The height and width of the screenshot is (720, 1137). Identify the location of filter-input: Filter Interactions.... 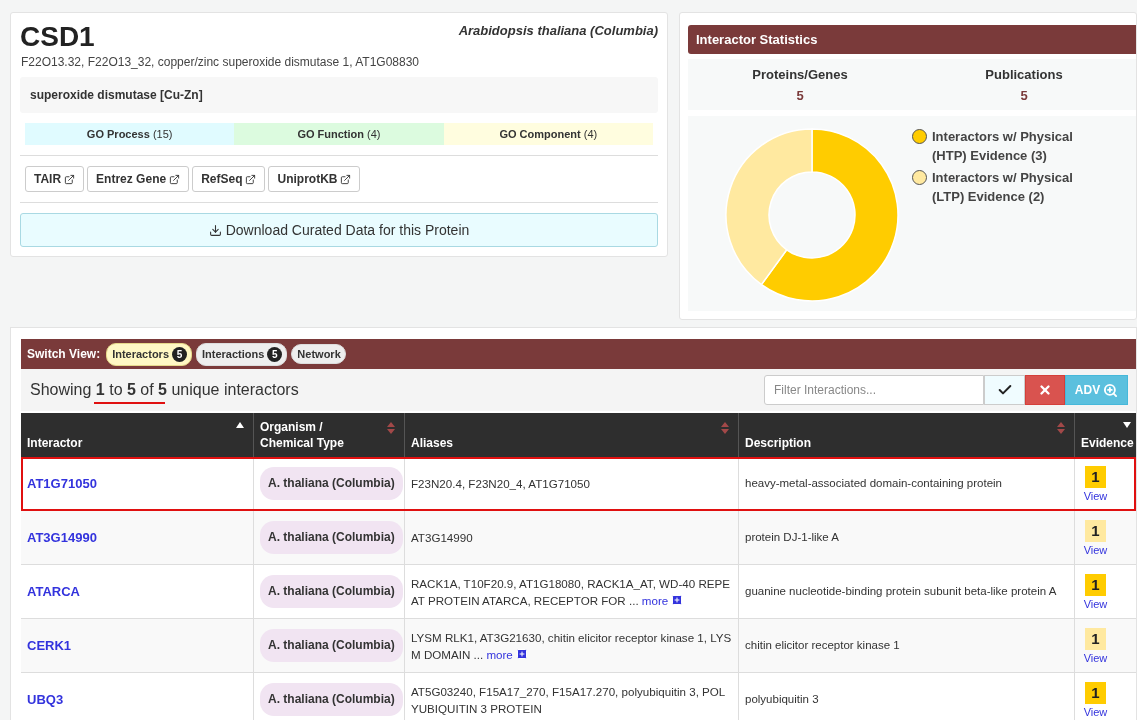
(874, 390).